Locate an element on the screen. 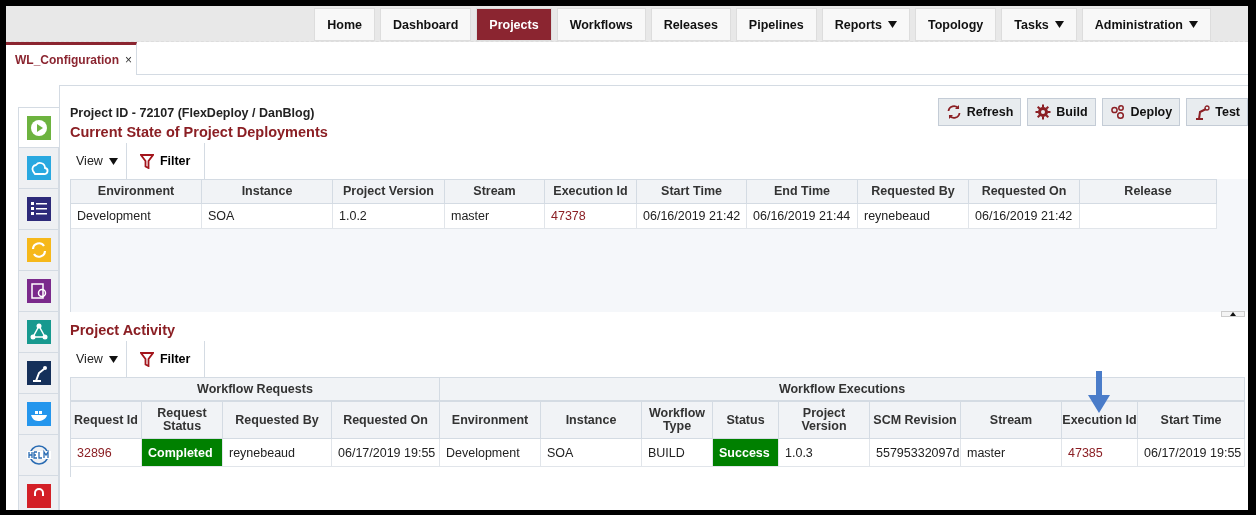 This screenshot has width=1256, height=515. table-cell: 06/16/2019 21:44 is located at coordinates (802, 216).